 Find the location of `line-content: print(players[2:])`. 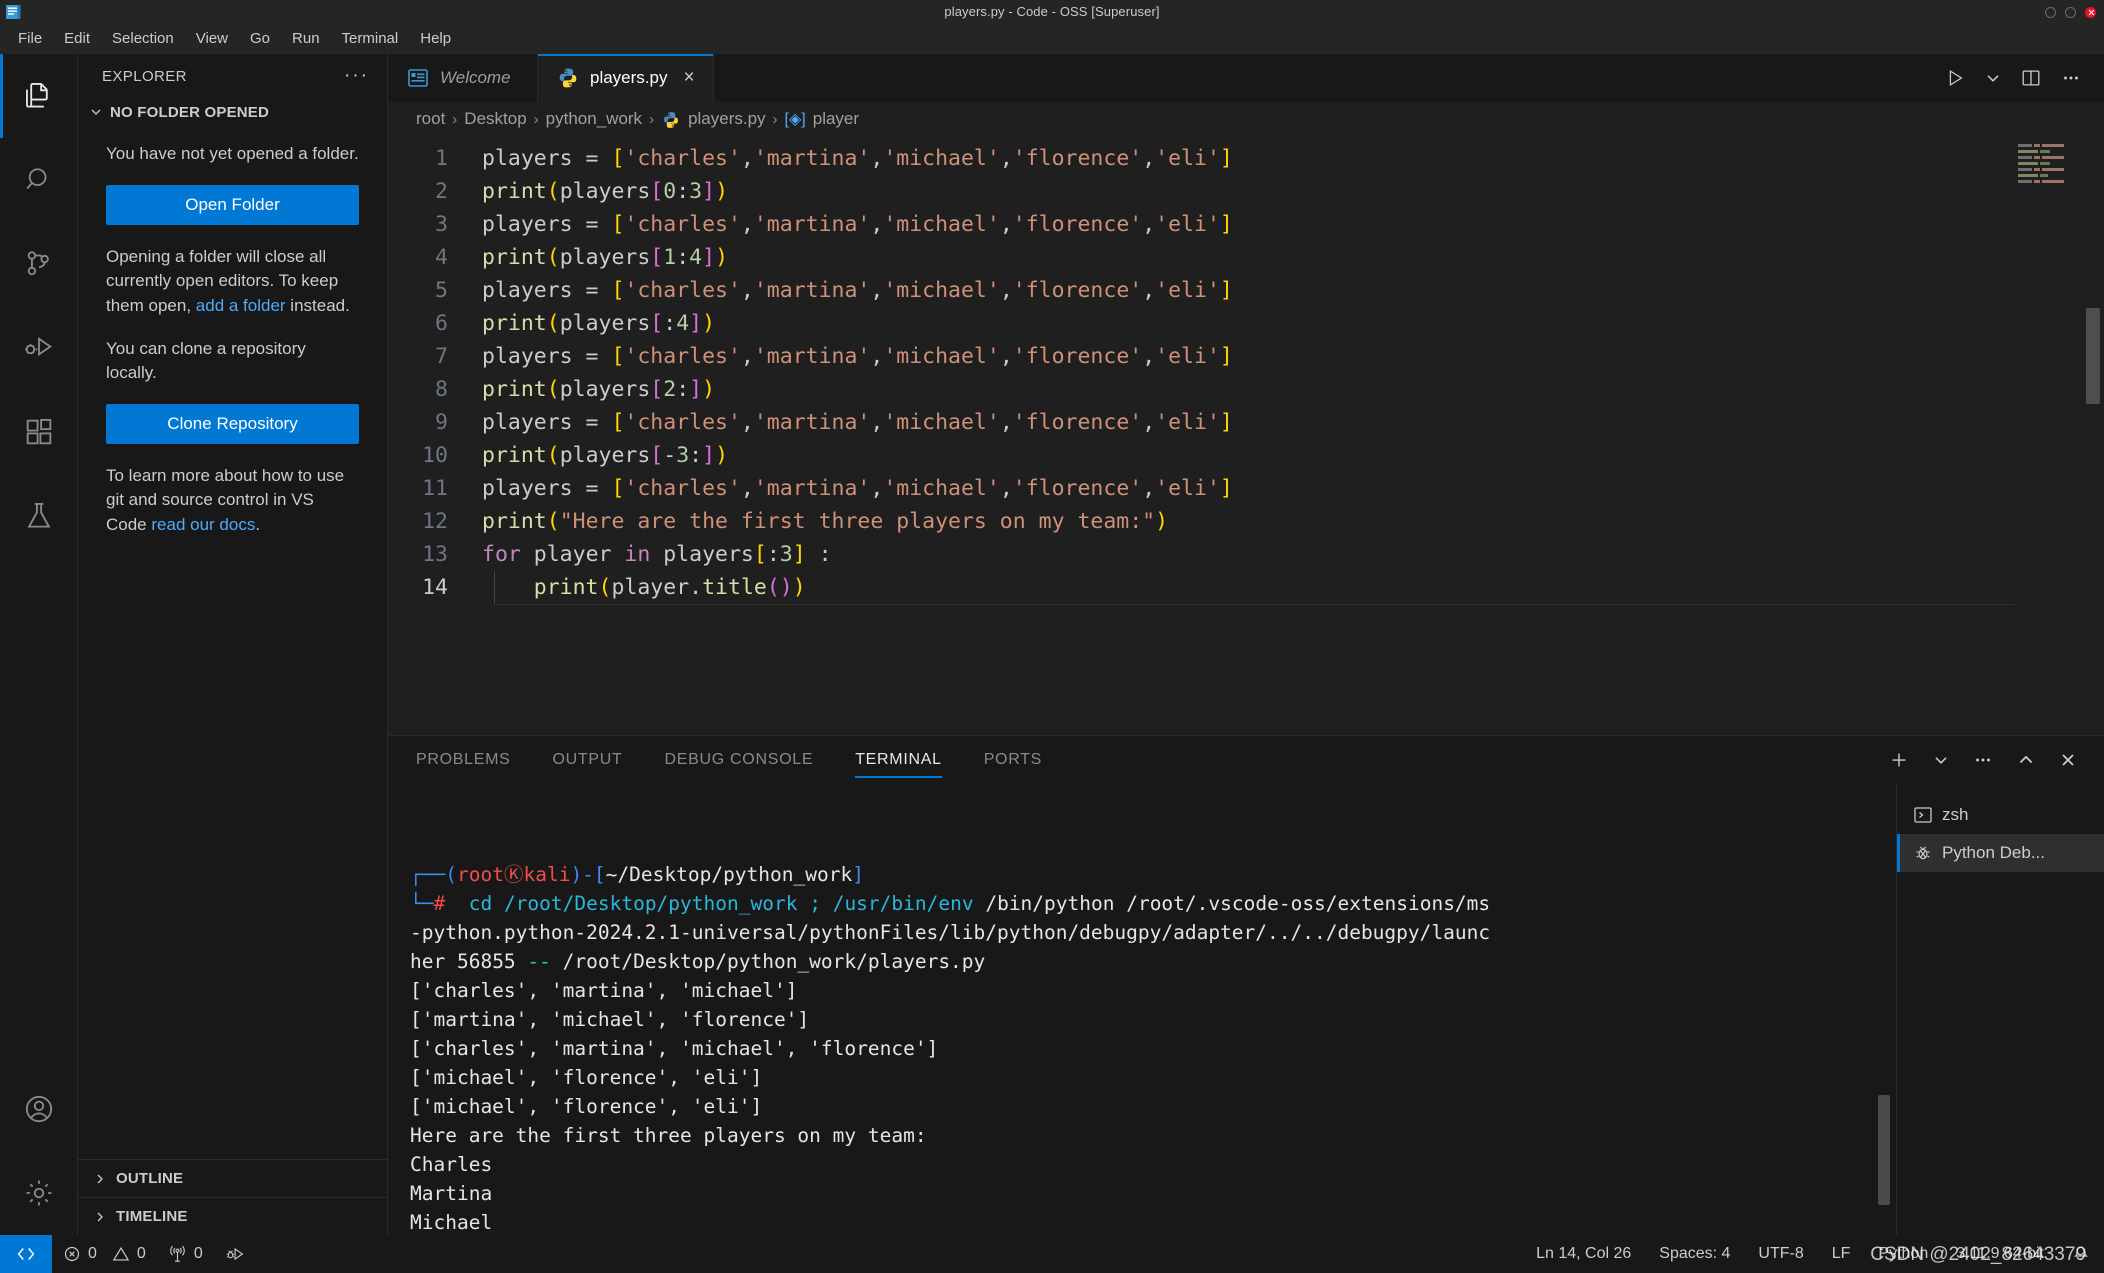

line-content: print(players[2:]) is located at coordinates (592, 389).